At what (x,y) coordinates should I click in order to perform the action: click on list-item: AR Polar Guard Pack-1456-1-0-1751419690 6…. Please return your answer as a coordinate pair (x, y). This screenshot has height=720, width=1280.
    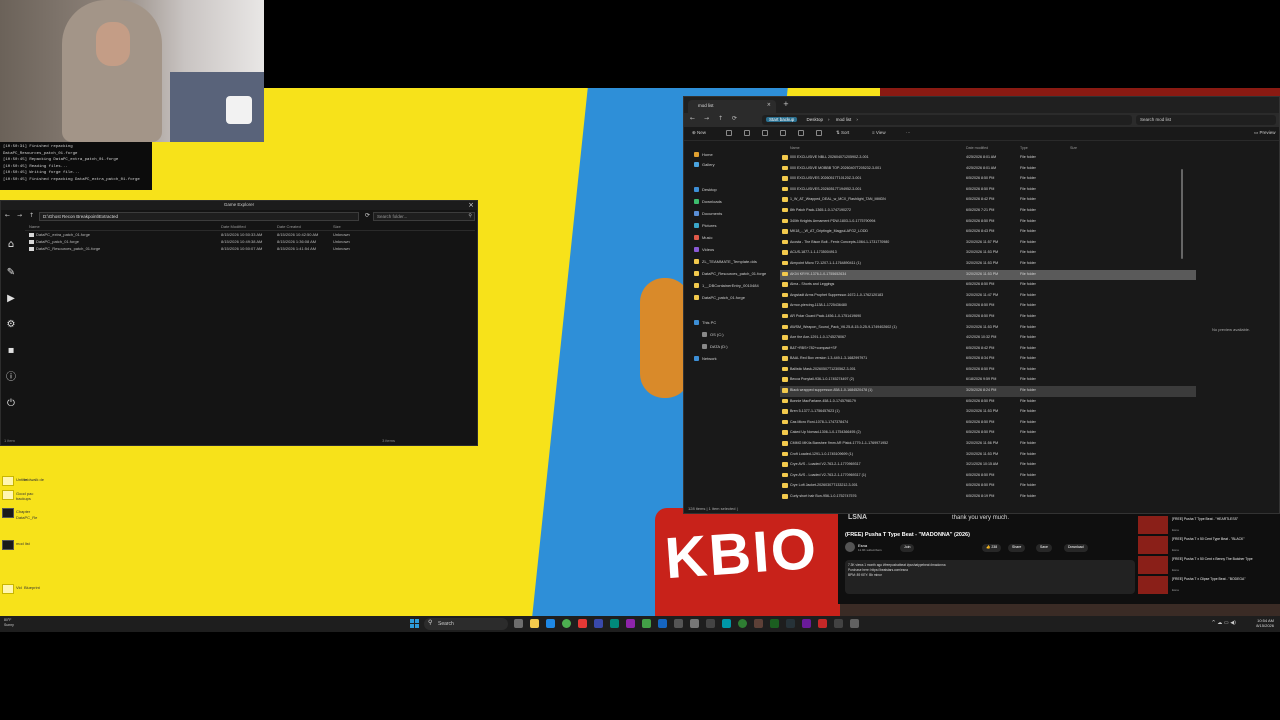
    Looking at the image, I should click on (988, 317).